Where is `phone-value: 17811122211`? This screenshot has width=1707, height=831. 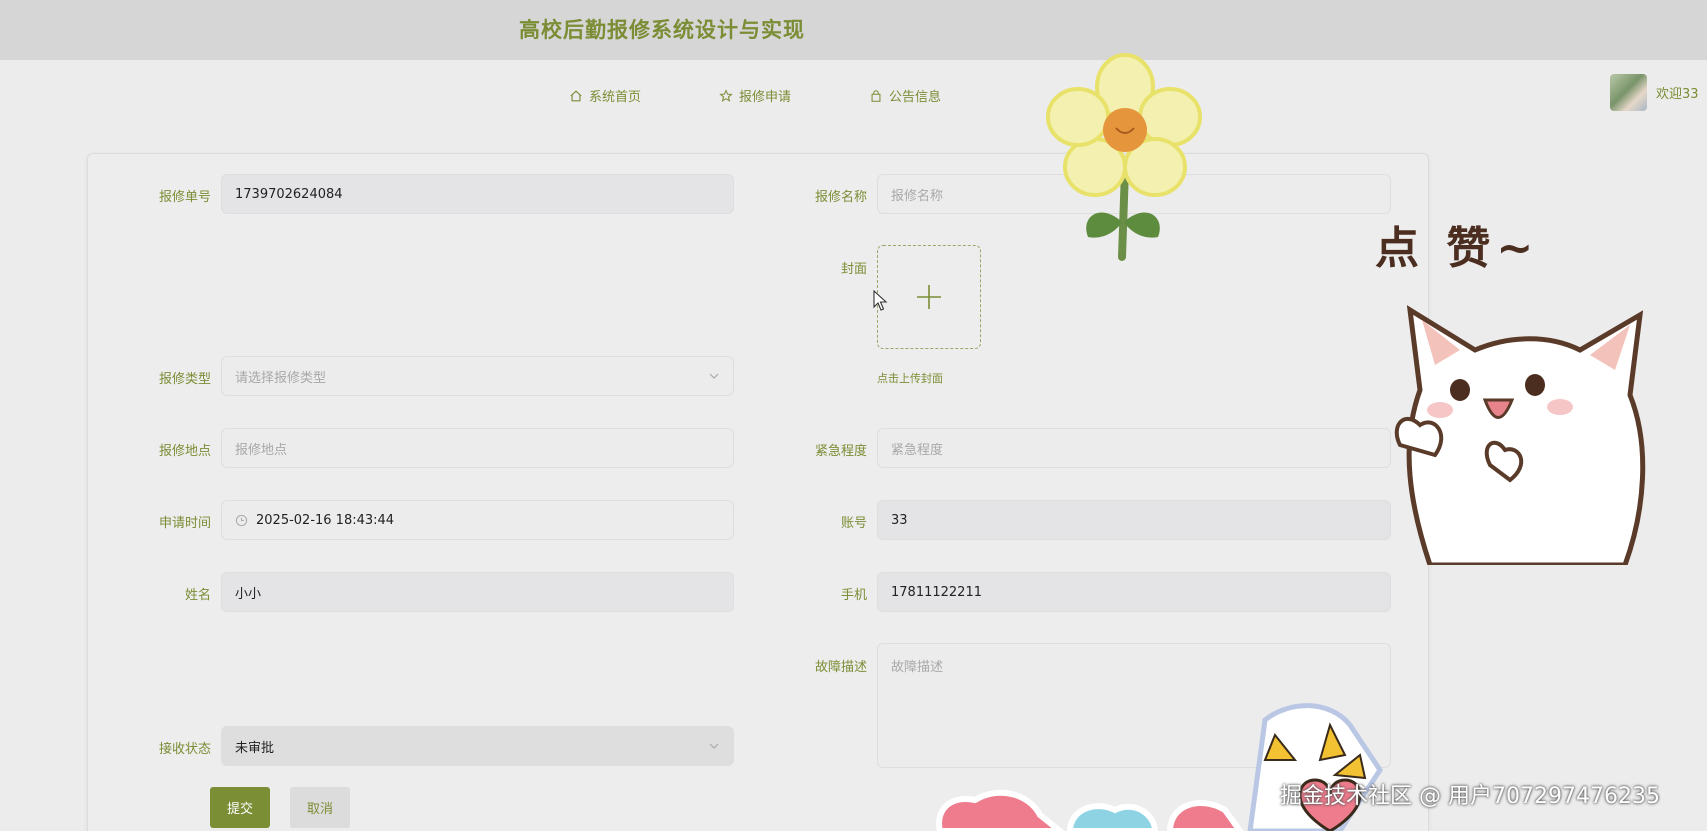
phone-value: 17811122211 is located at coordinates (936, 592).